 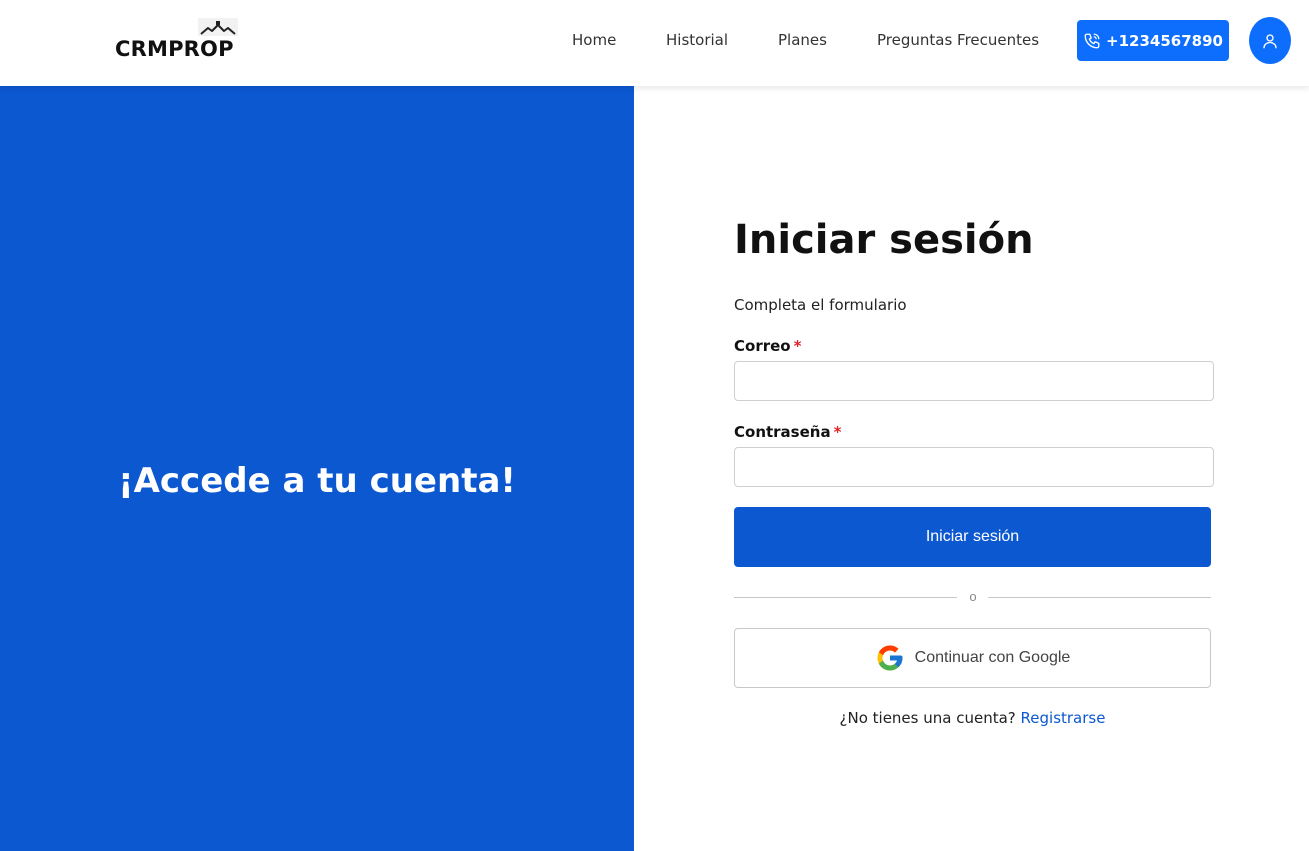 I want to click on divider-left, so click(x=845, y=597).